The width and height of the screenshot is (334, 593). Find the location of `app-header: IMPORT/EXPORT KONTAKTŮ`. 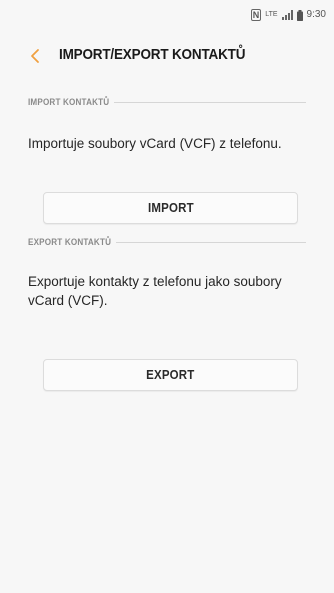

app-header: IMPORT/EXPORT KONTAKTŮ is located at coordinates (167, 56).